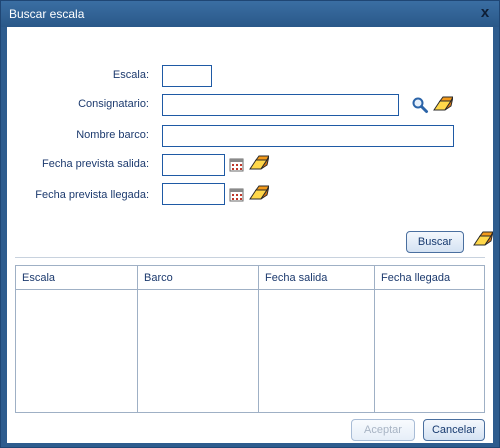  What do you see at coordinates (383, 430) in the screenshot?
I see `aceptar-button: Aceptar` at bounding box center [383, 430].